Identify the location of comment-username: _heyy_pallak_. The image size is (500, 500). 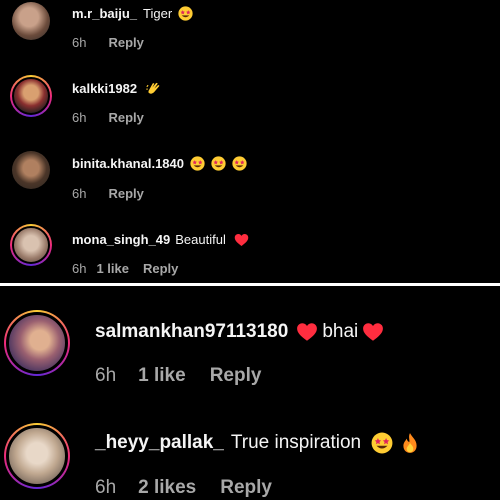
(159, 443).